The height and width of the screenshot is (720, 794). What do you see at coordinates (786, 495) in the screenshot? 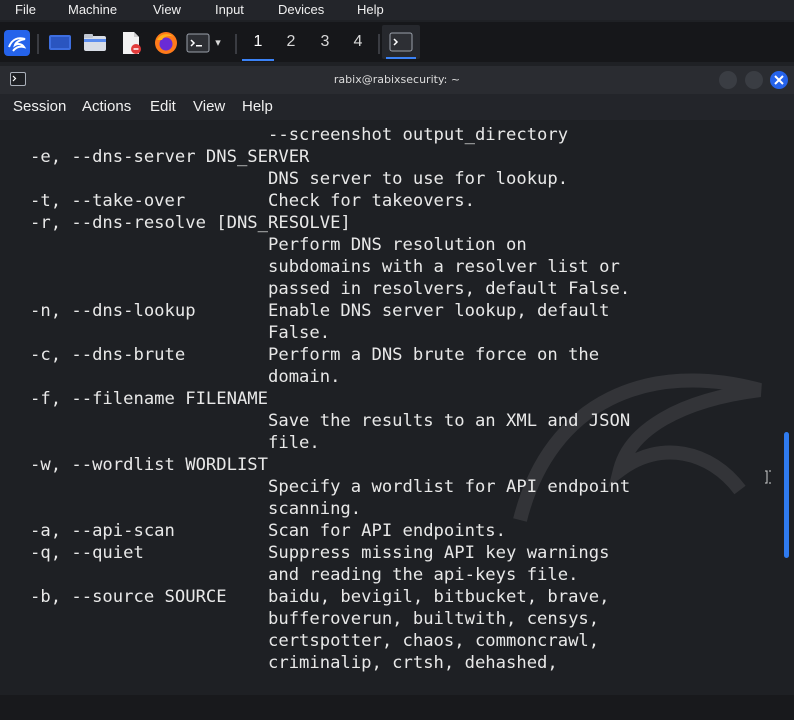
I see `scrollbar-thumb` at bounding box center [786, 495].